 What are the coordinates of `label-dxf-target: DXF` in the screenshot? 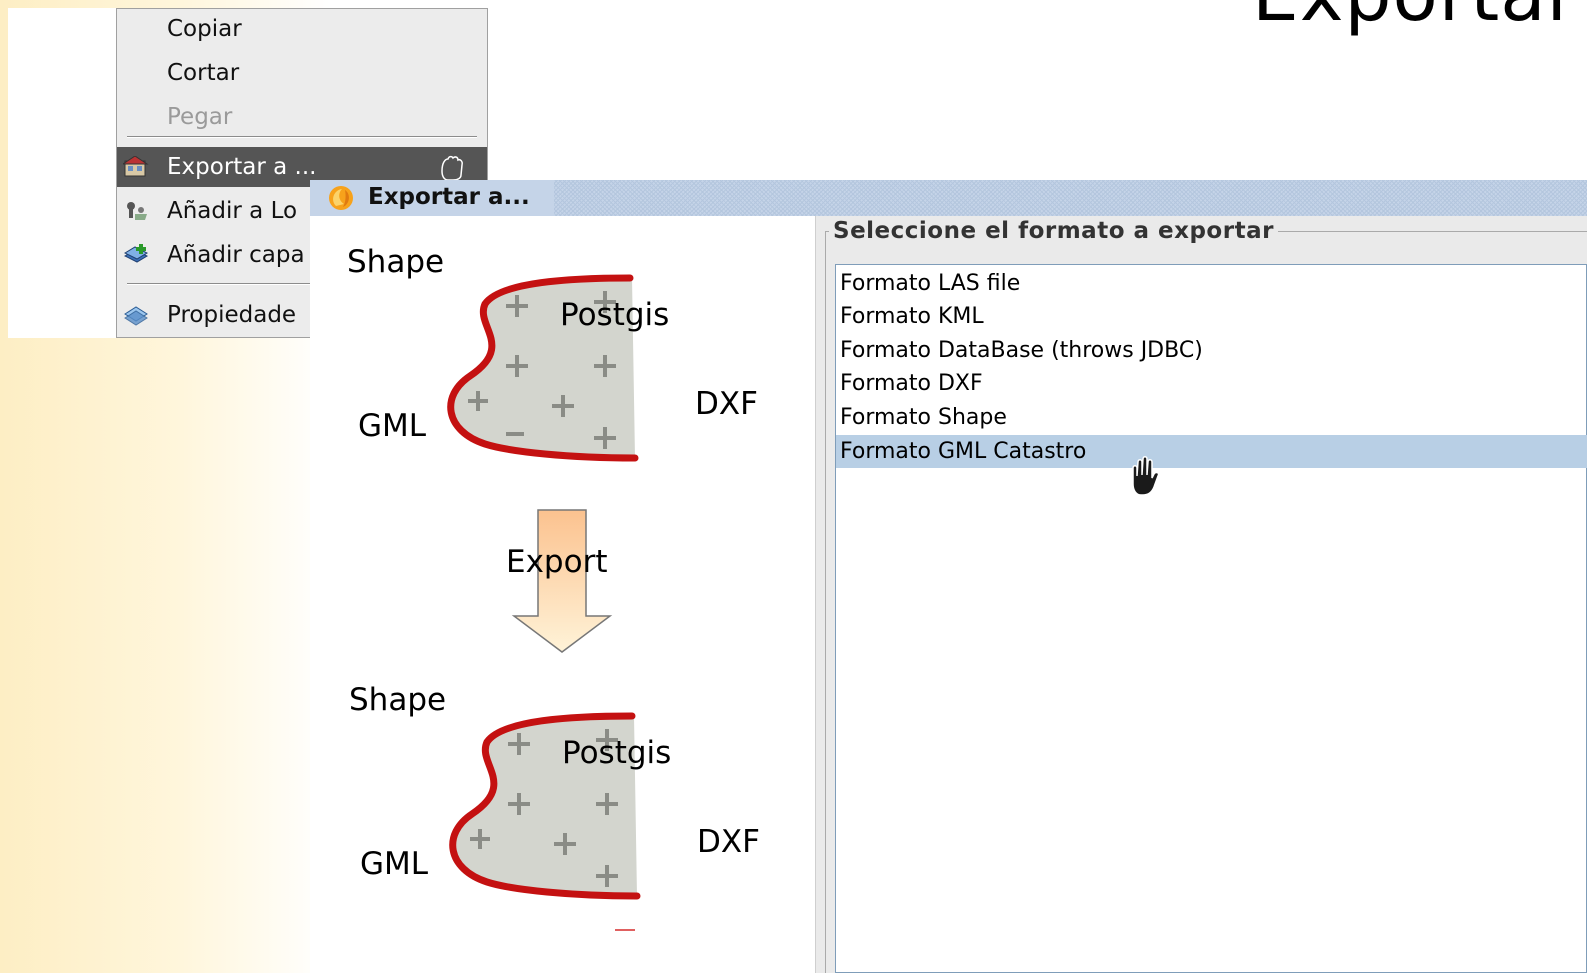 It's located at (728, 842).